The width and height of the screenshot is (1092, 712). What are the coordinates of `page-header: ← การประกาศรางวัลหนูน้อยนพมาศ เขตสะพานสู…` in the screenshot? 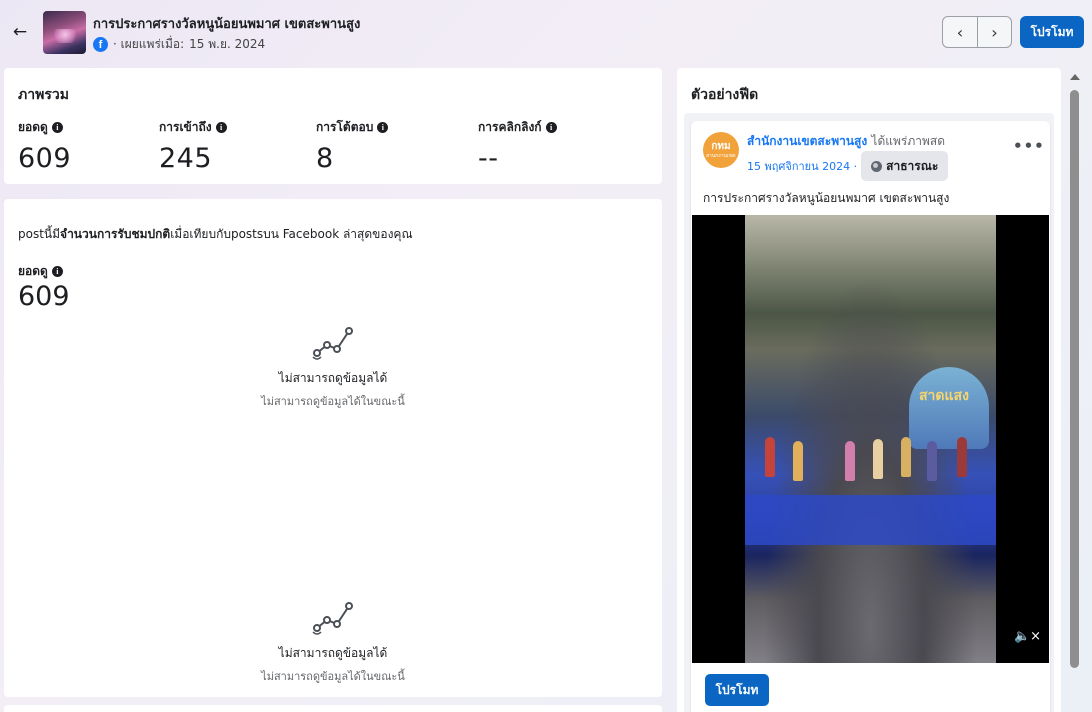 It's located at (546, 32).